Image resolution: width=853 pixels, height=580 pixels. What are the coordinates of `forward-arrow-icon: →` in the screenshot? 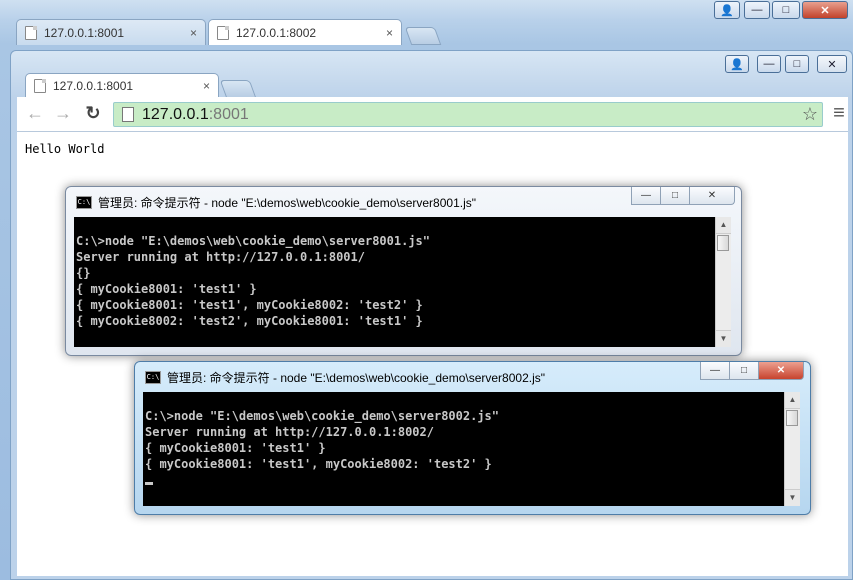 It's located at (63, 113).